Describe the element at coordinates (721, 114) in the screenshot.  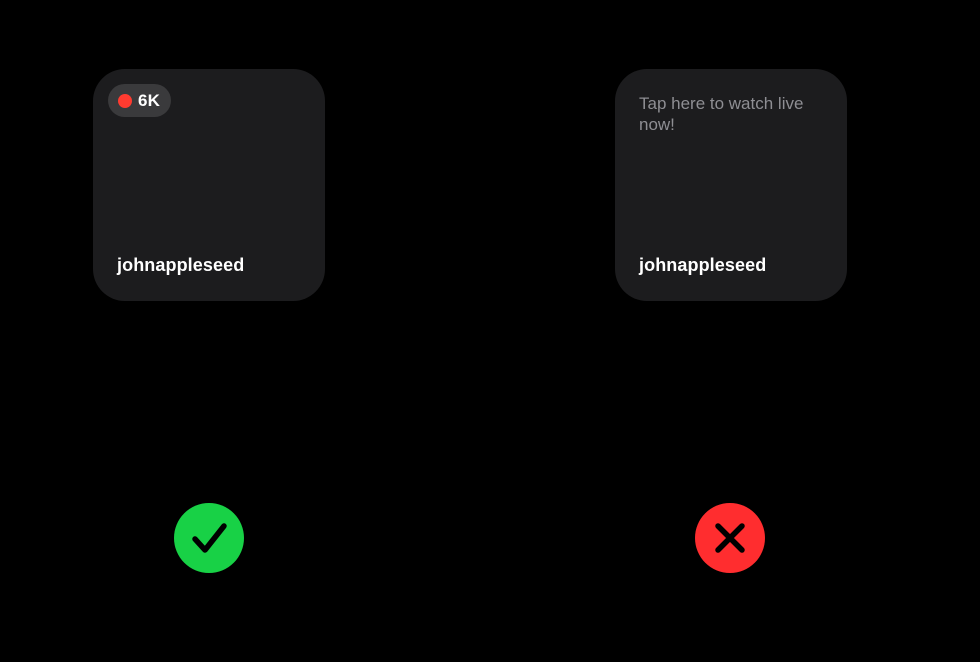
I see `watch-prompt-text: Tap here to watch live now!` at that location.